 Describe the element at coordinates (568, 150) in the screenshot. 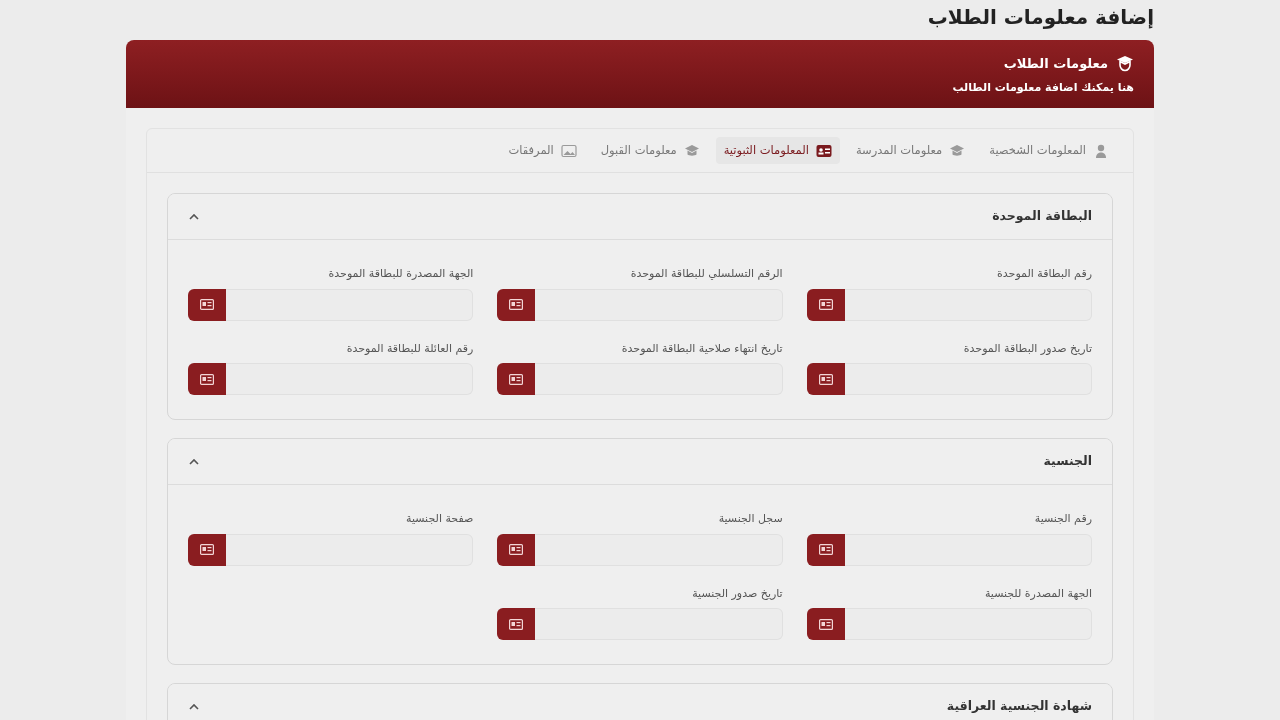

I see `image-icon` at that location.